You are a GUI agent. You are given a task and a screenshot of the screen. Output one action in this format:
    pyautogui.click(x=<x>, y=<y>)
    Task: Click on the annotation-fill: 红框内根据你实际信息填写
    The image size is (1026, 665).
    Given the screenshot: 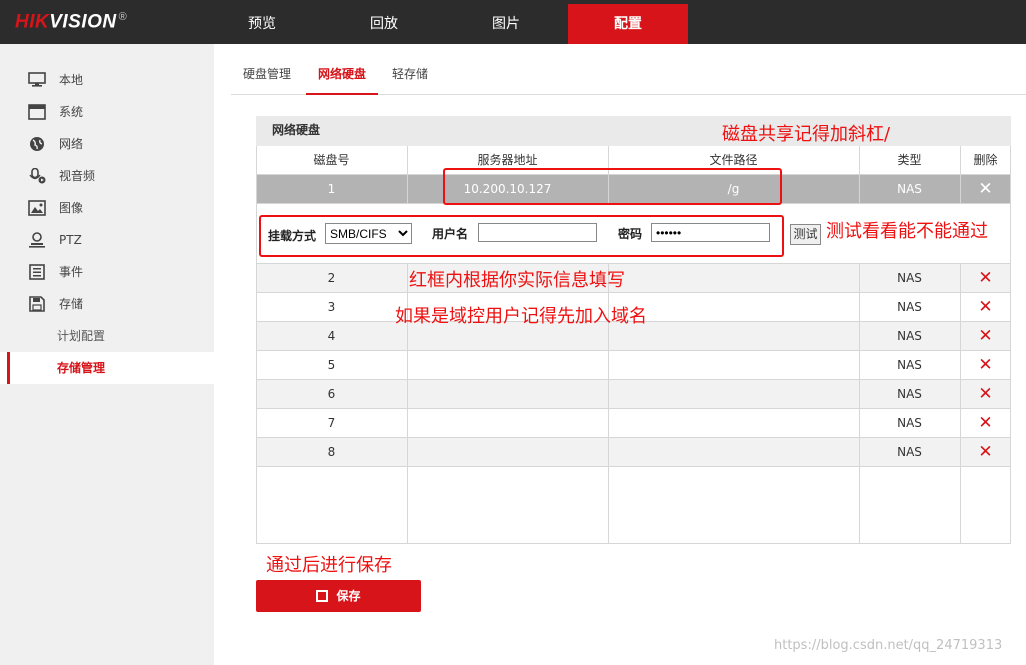 What is the action you would take?
    pyautogui.click(x=517, y=280)
    